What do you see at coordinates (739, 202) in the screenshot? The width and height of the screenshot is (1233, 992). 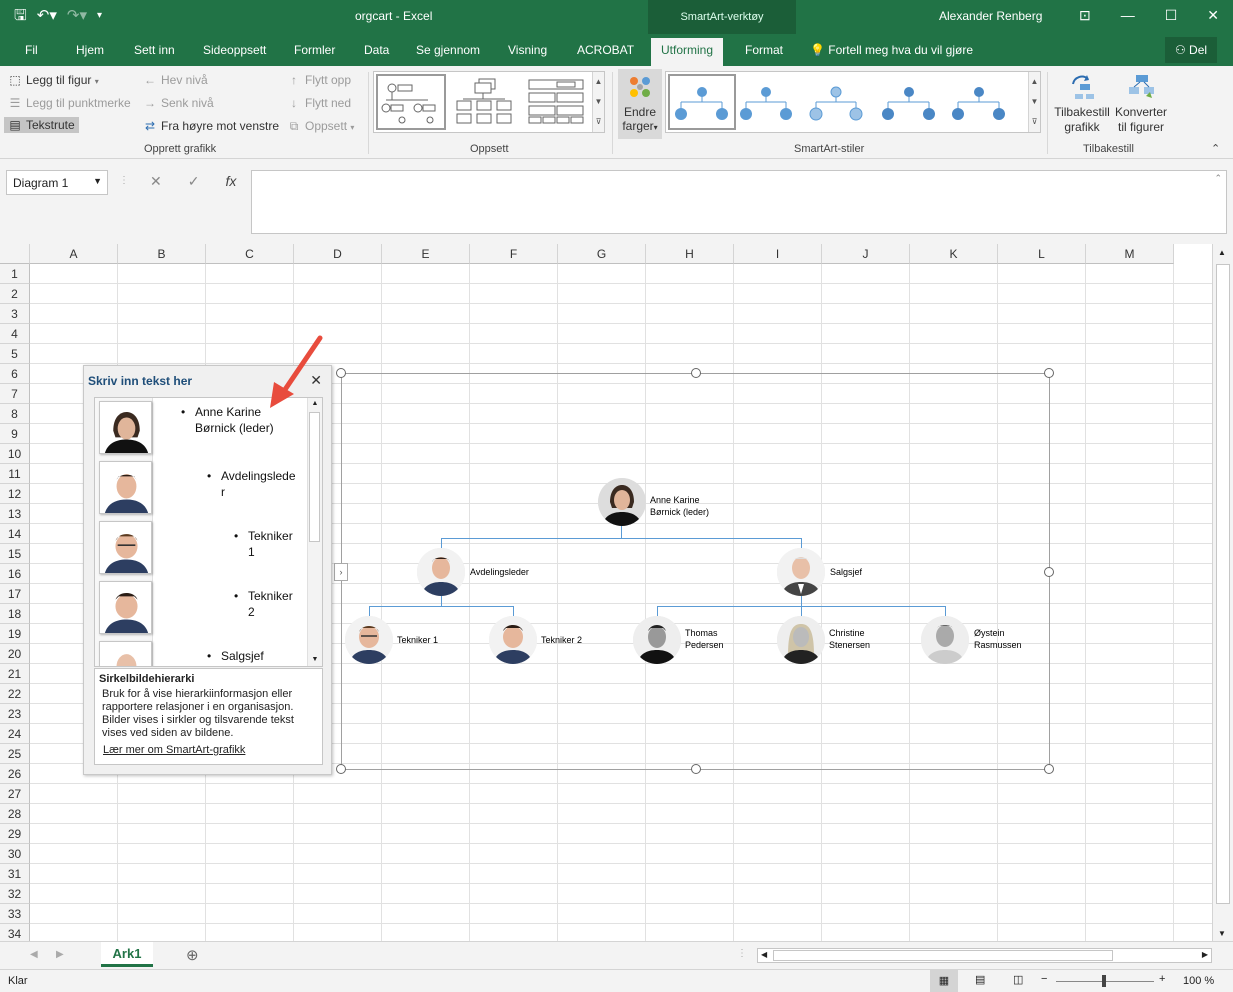 I see `formula-input: ⌃` at bounding box center [739, 202].